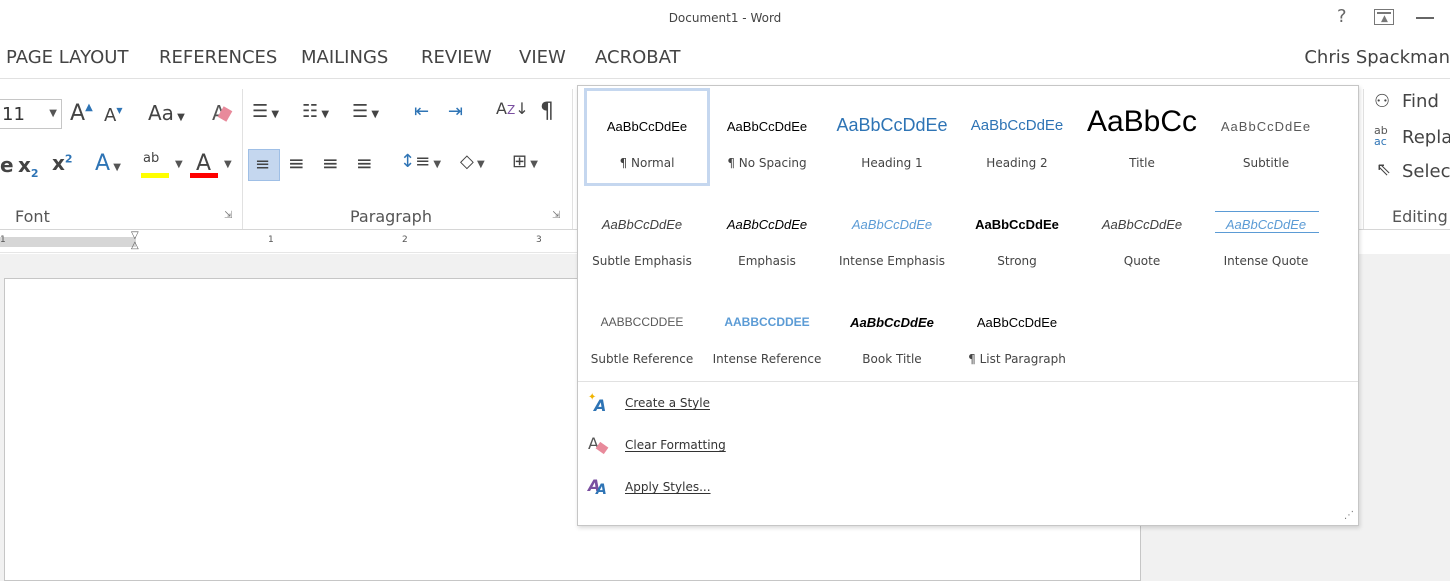  I want to click on binoculars-icon: ⚇, so click(1382, 101).